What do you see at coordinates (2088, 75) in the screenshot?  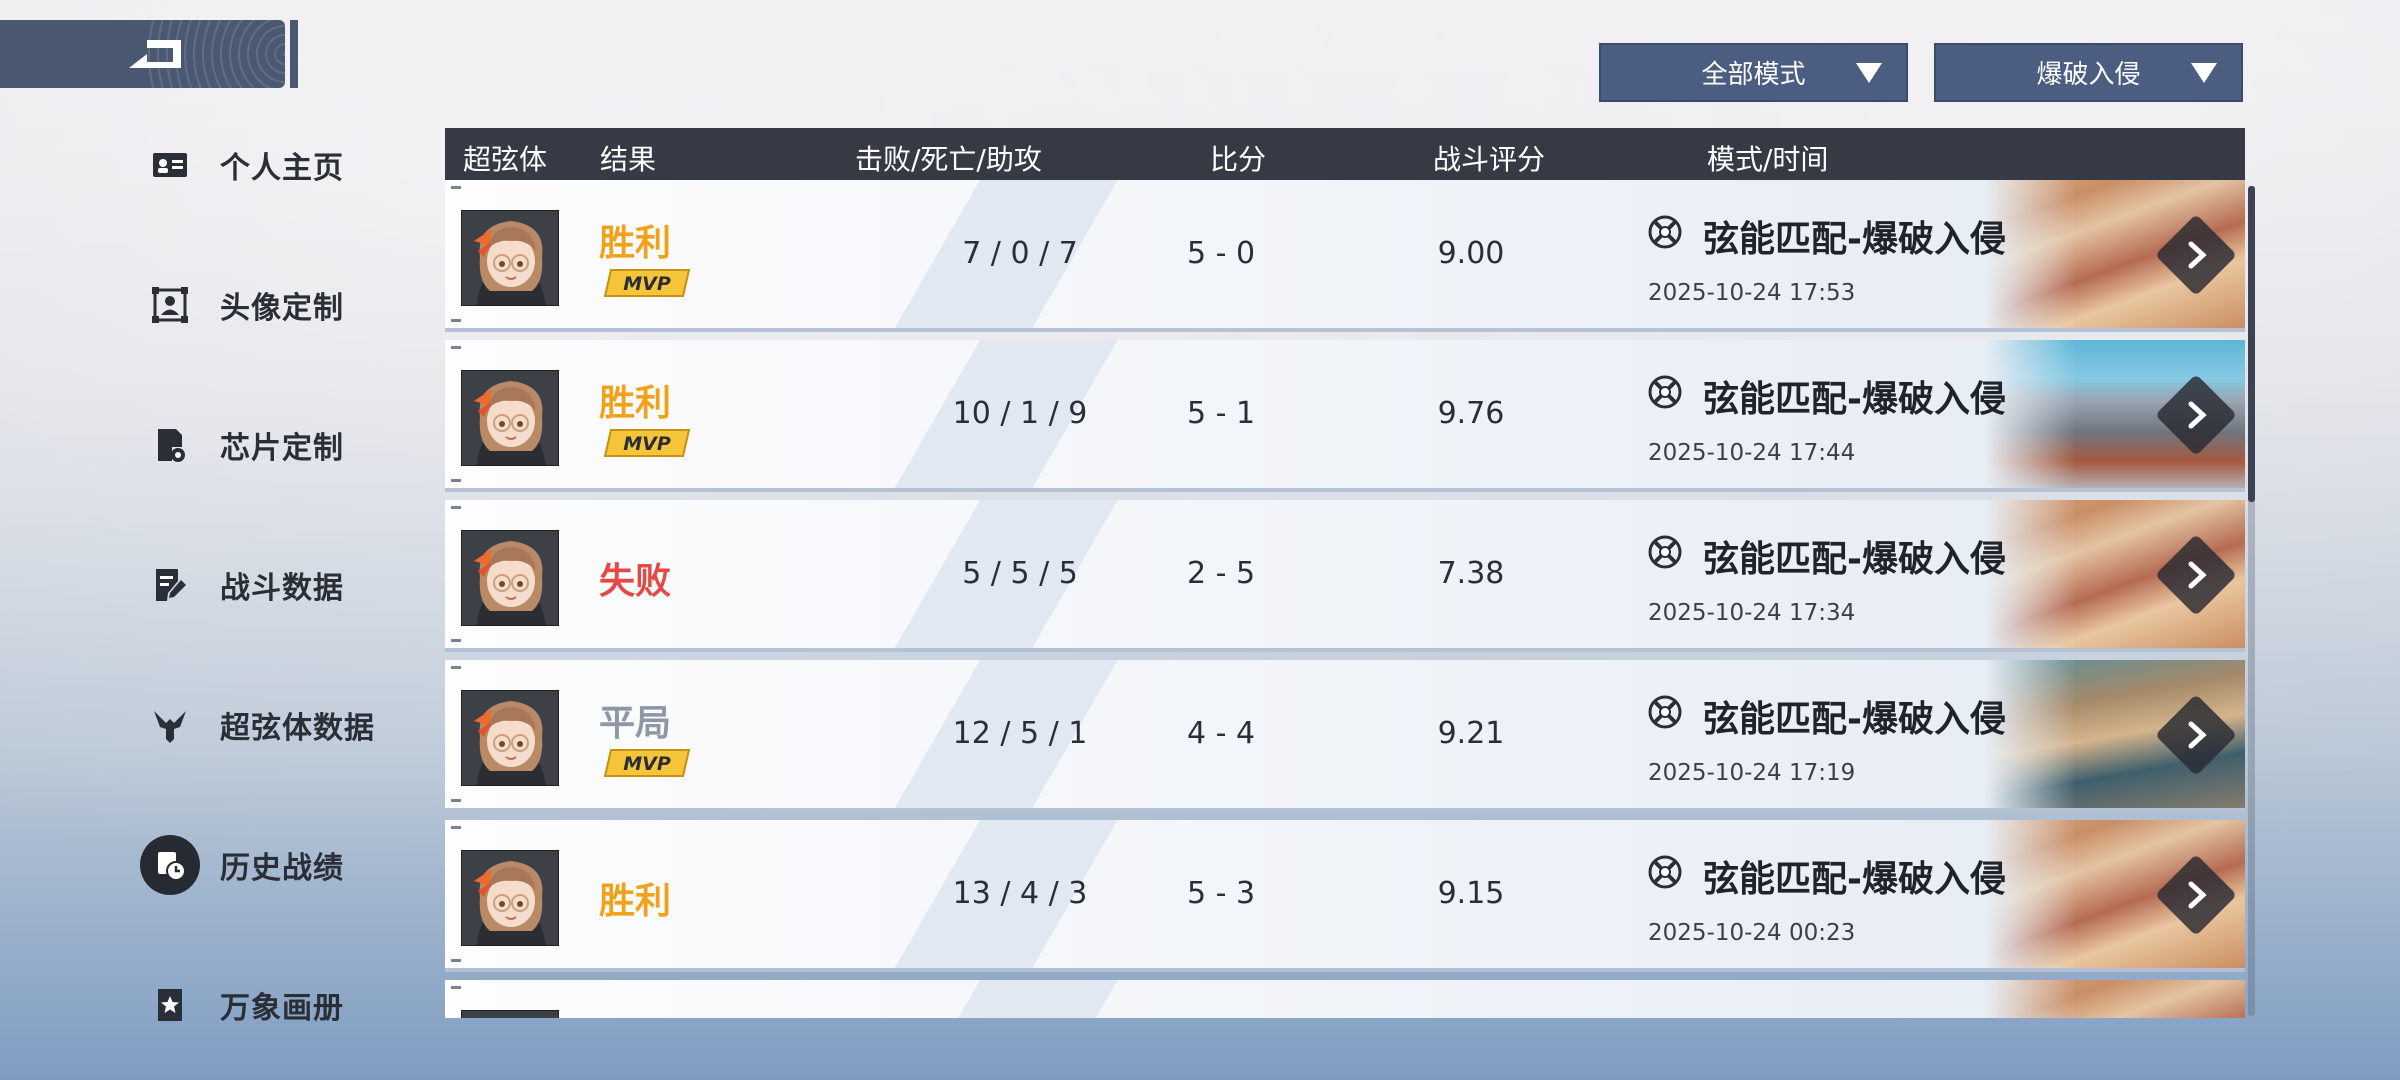 I see `submode-filter-label: 爆破入侵` at bounding box center [2088, 75].